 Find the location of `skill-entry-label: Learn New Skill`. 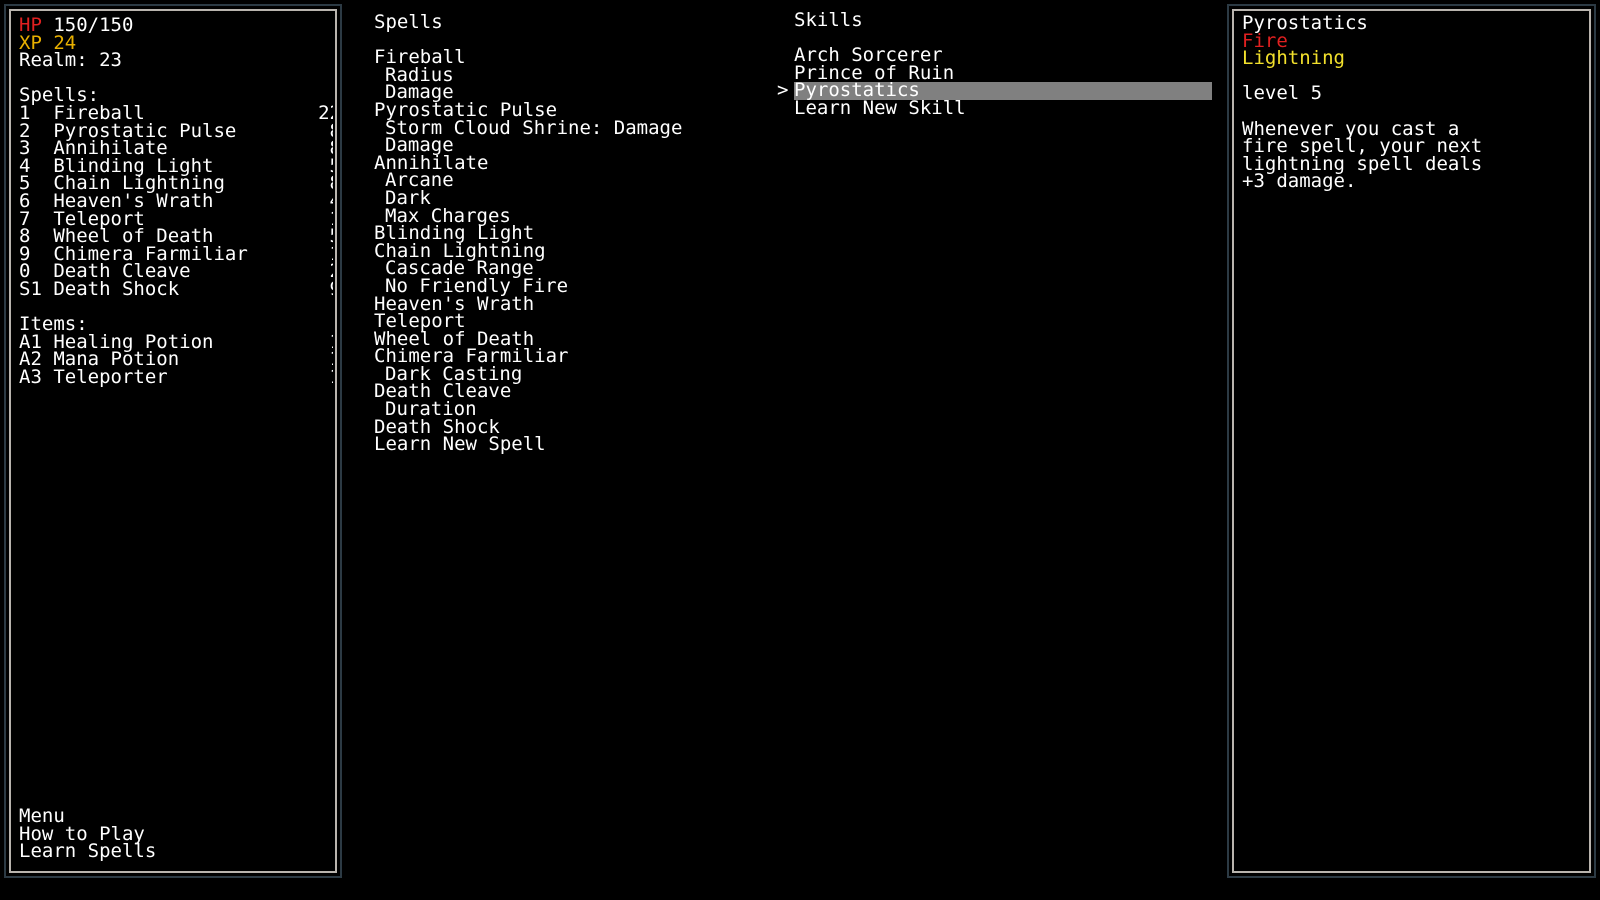

skill-entry-label: Learn New Skill is located at coordinates (880, 107).